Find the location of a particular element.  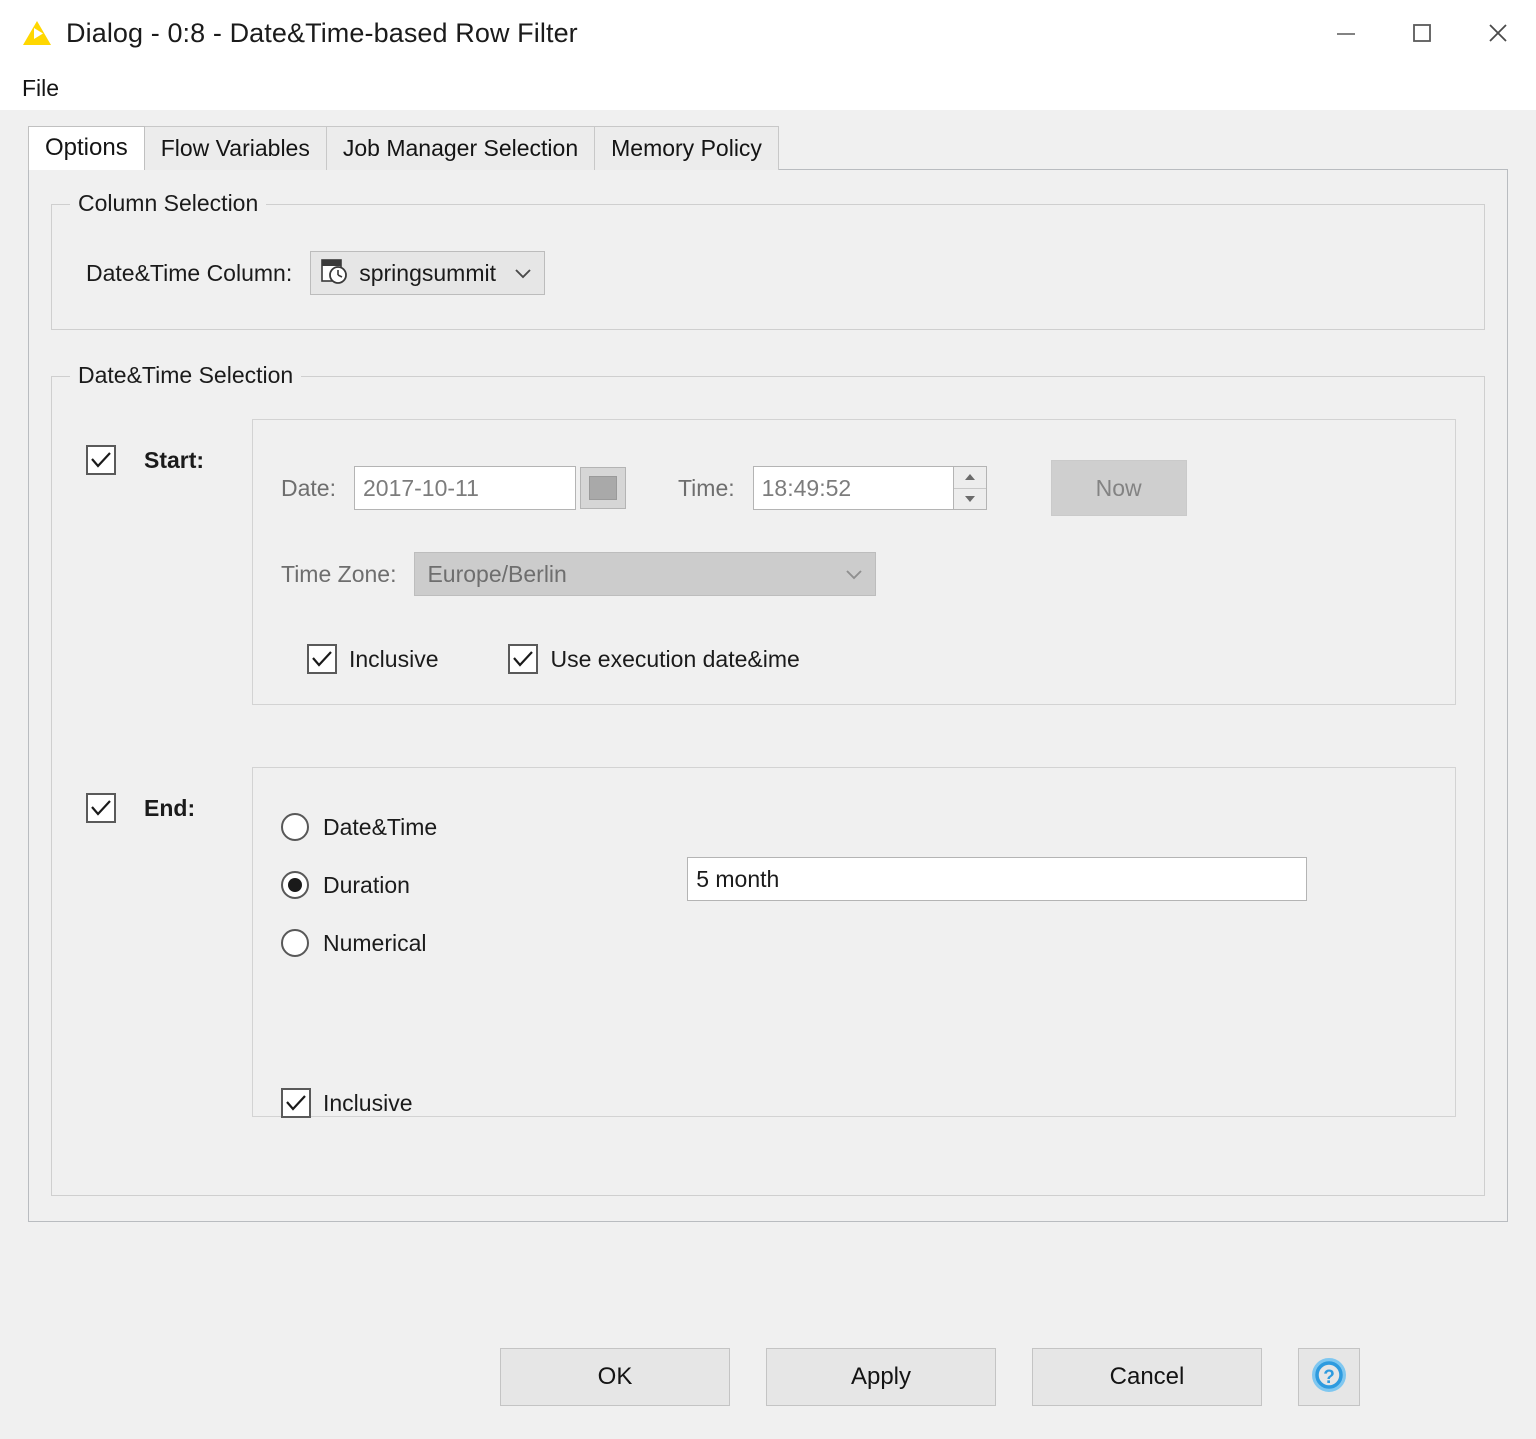

cancel-button: Cancel is located at coordinates (1147, 1377).